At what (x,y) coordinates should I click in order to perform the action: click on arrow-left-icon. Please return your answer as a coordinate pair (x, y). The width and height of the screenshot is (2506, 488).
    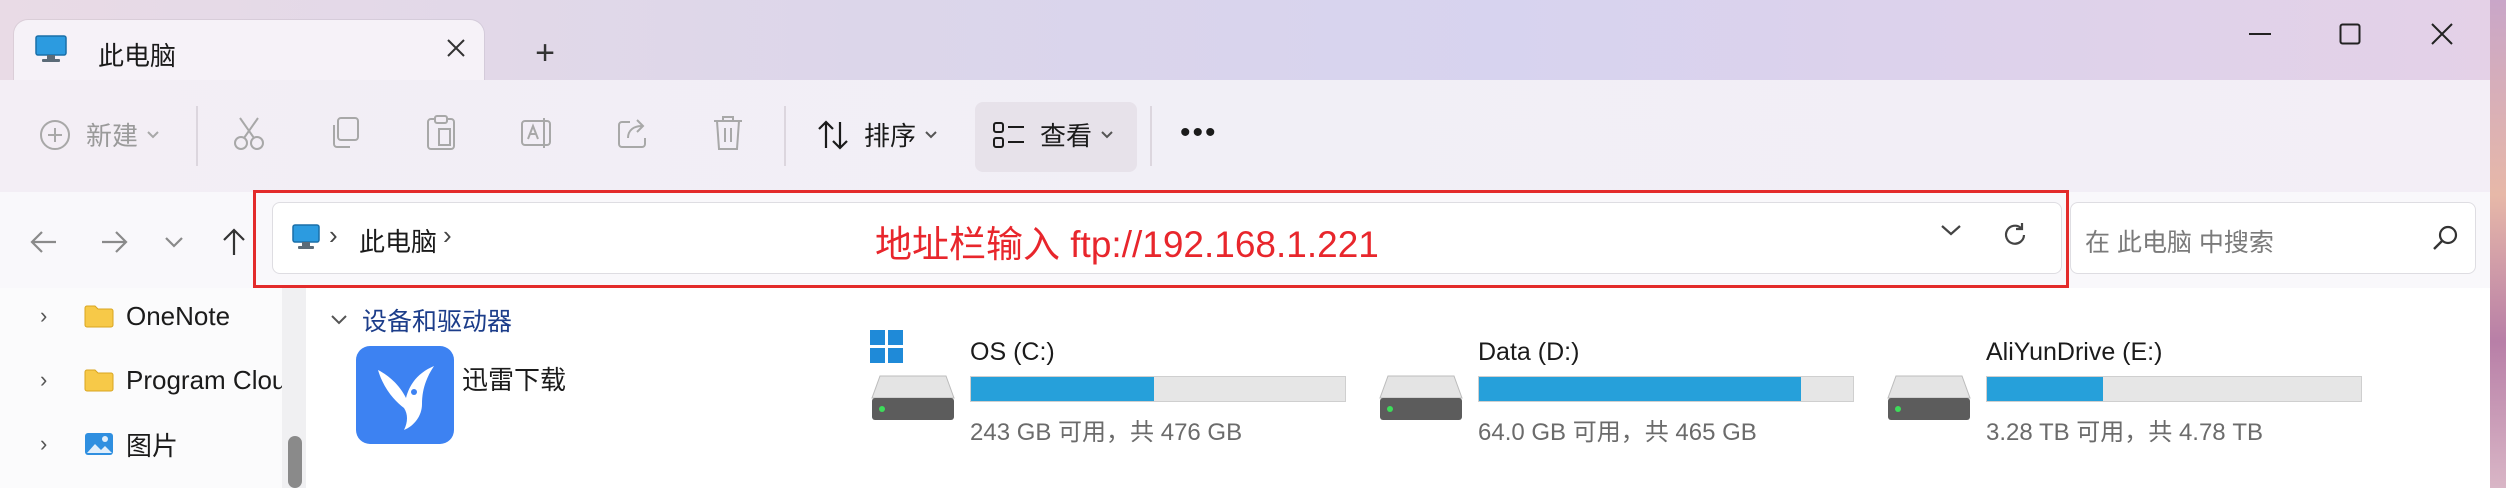
    Looking at the image, I should click on (43, 242).